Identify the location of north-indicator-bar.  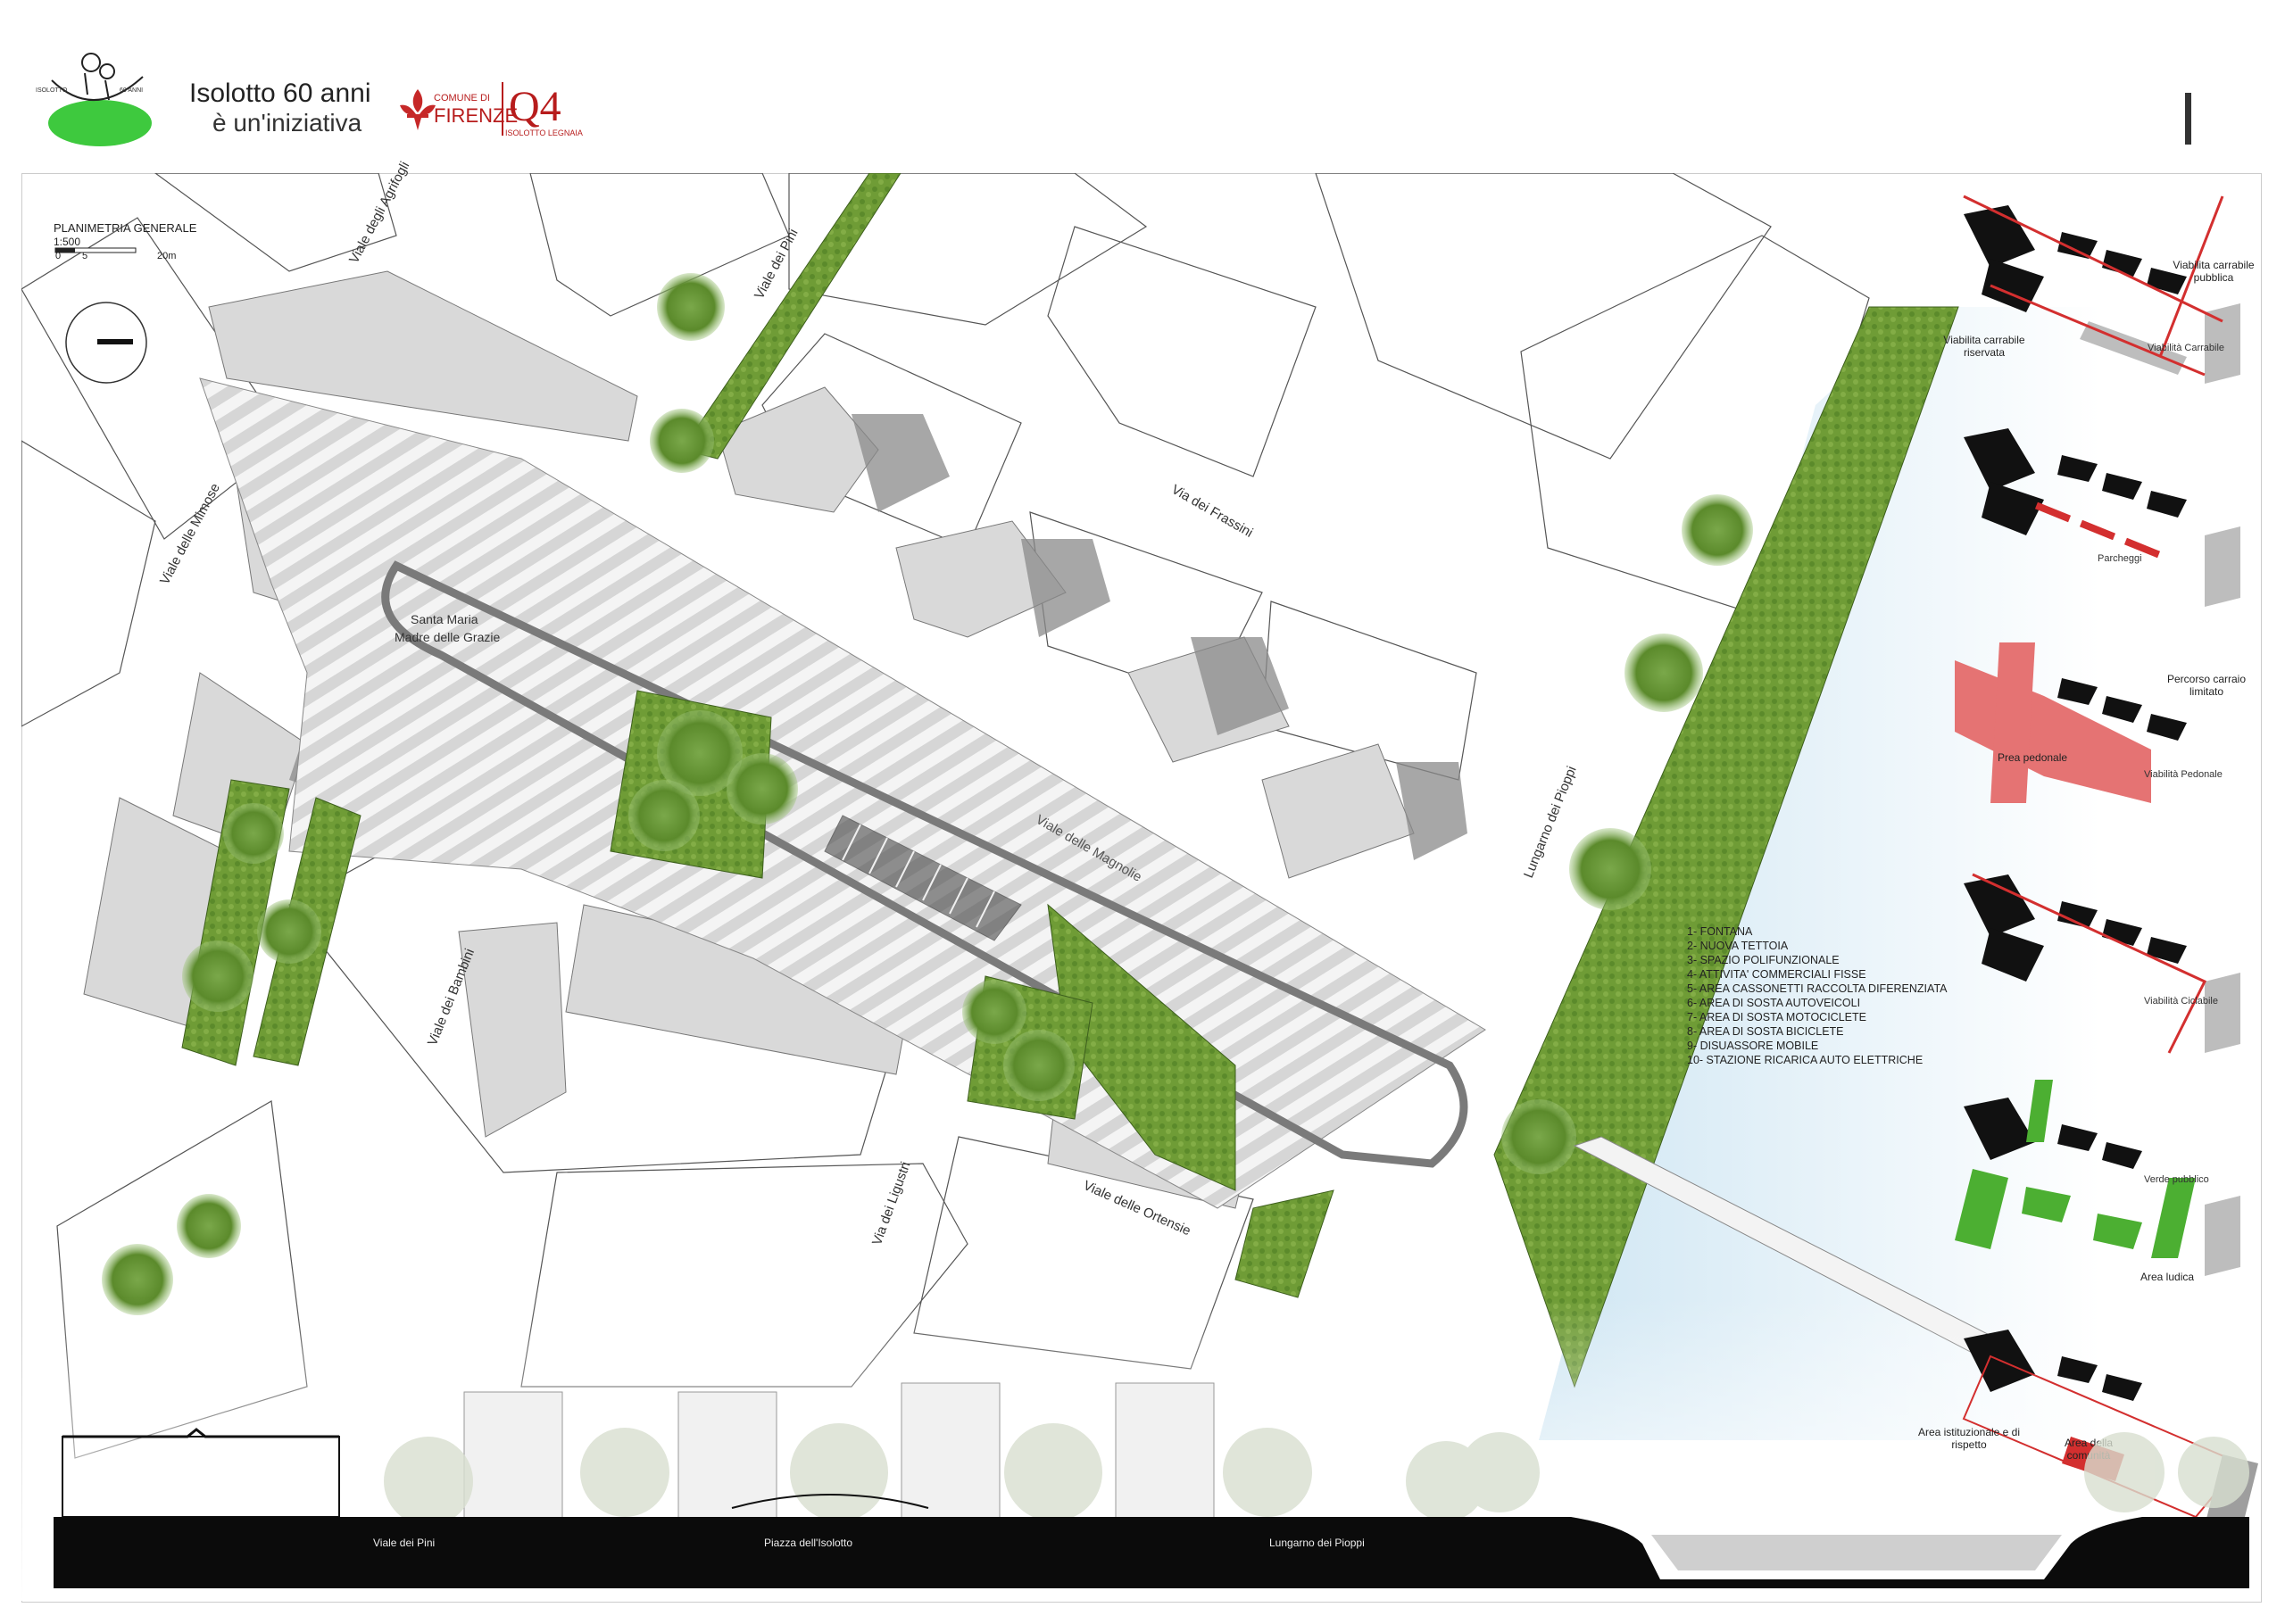
(115, 341).